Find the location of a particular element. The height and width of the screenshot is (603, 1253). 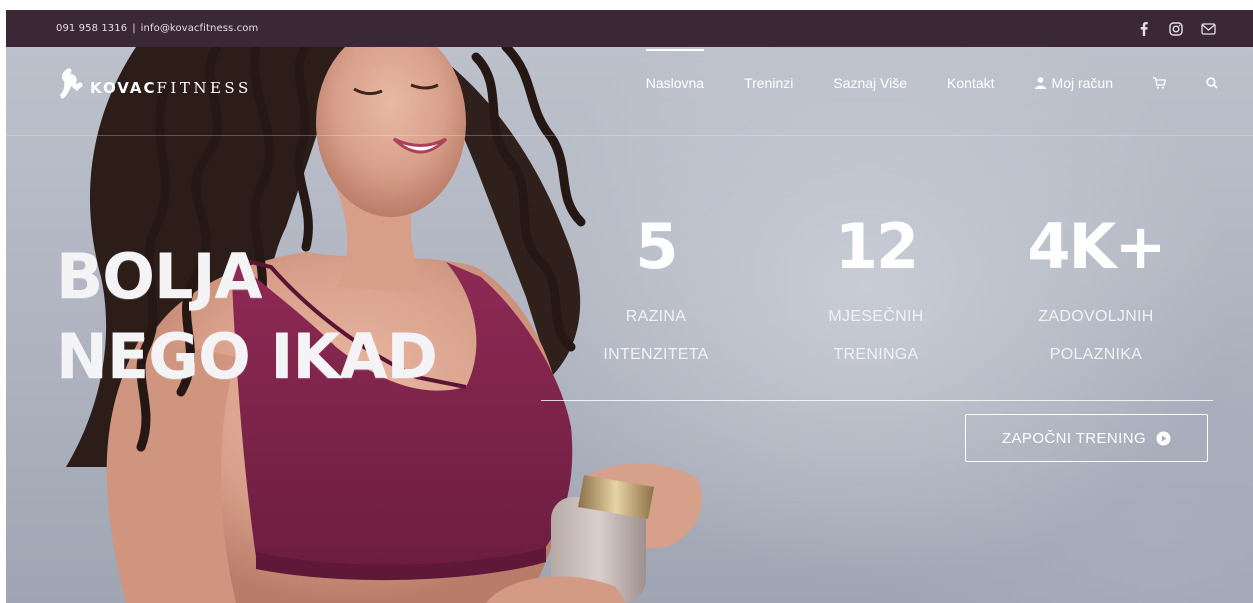

logo-text-kovac: KOVAC is located at coordinates (123, 88).